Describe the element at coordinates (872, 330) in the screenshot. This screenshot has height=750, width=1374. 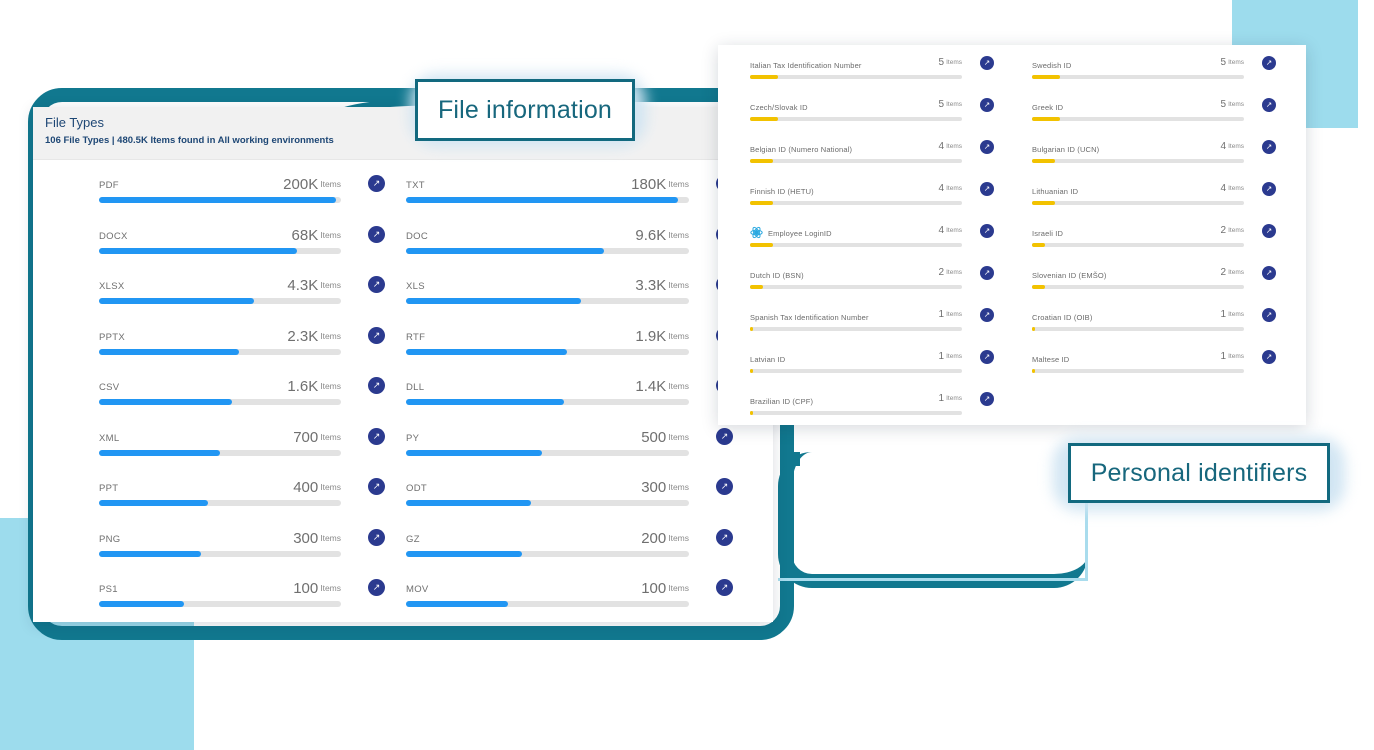
I see `personal-identifier-row: Spanish Tax Identification Number 1 Items ↗` at that location.